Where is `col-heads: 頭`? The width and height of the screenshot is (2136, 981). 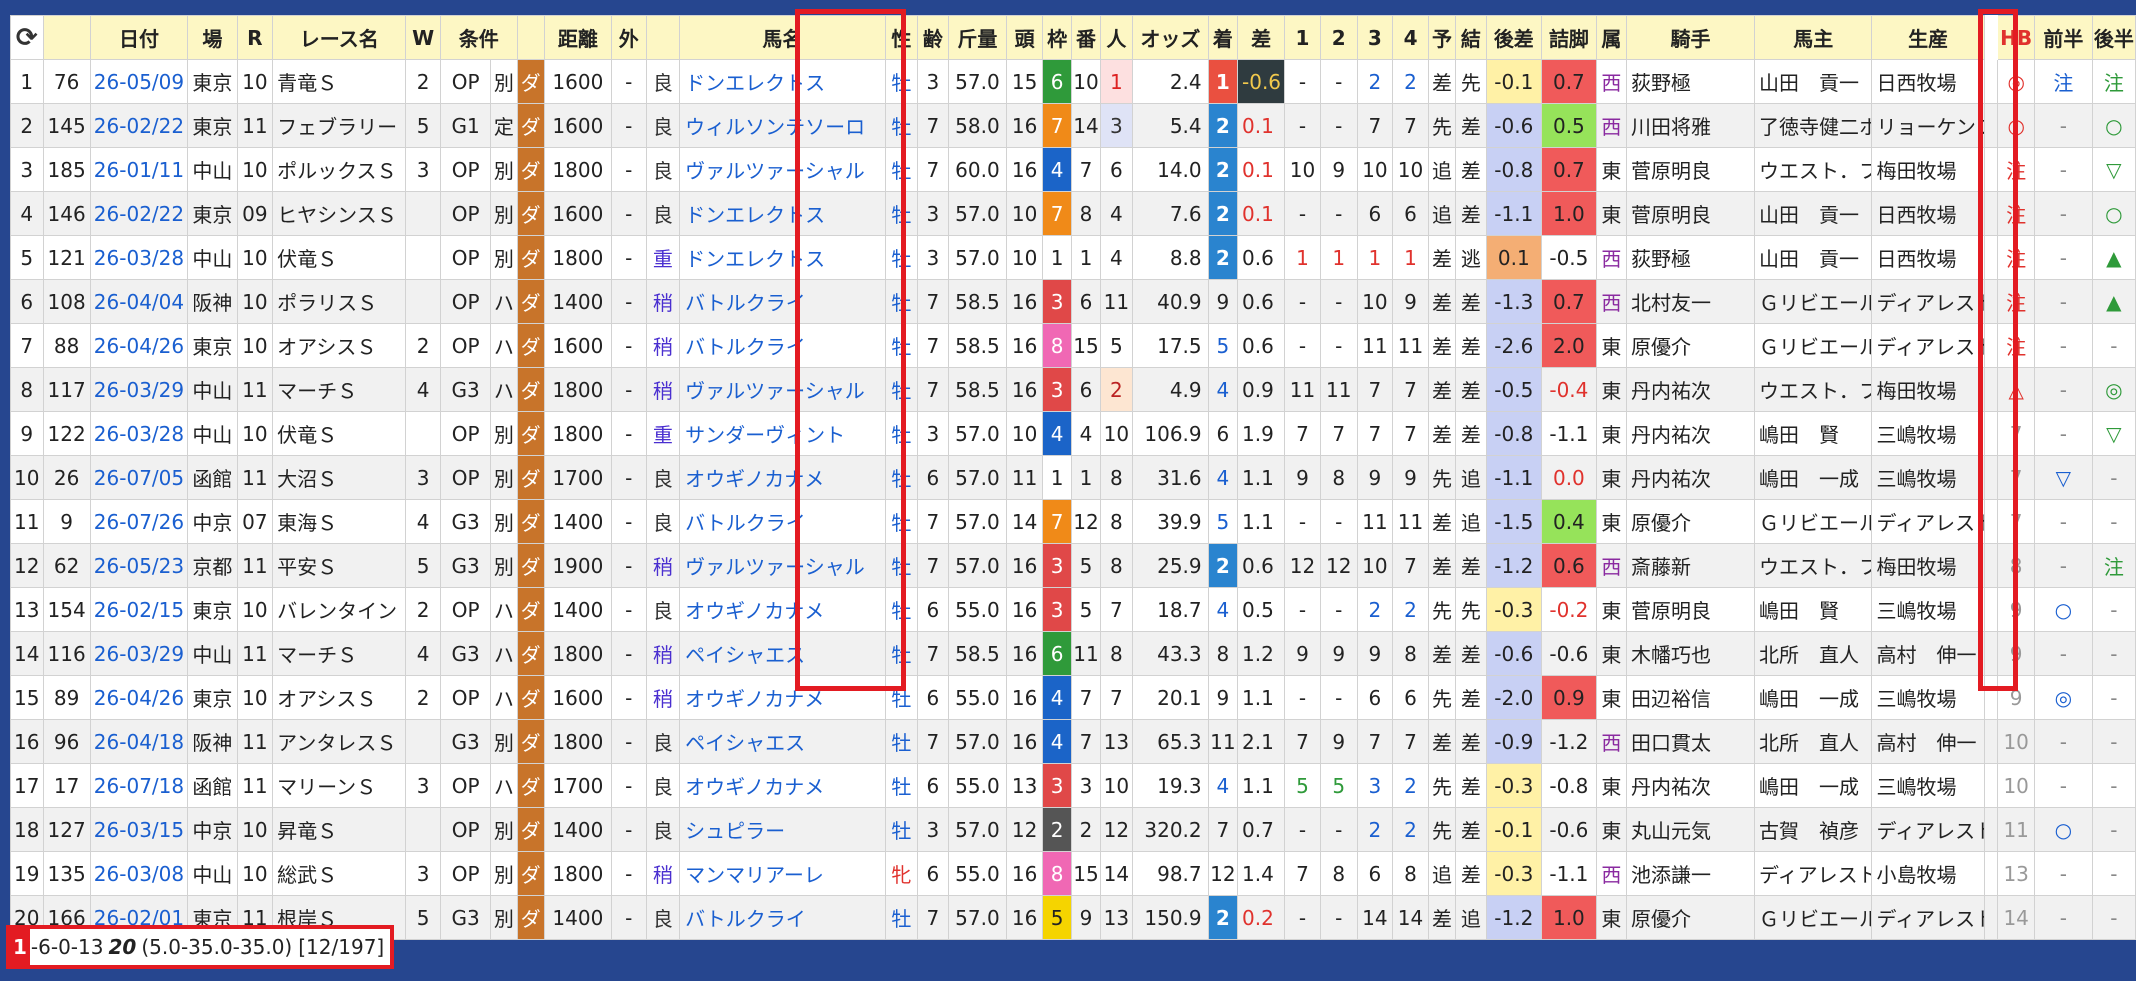 col-heads: 頭 is located at coordinates (1024, 37).